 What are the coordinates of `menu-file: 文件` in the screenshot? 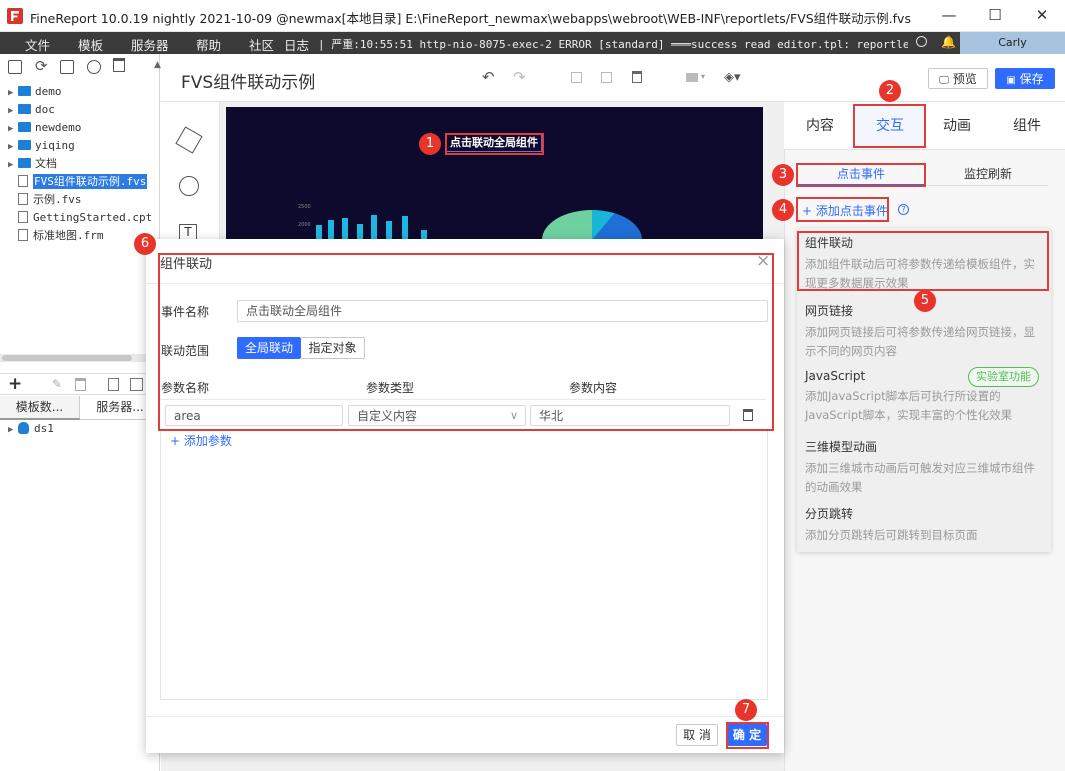 It's located at (37, 44).